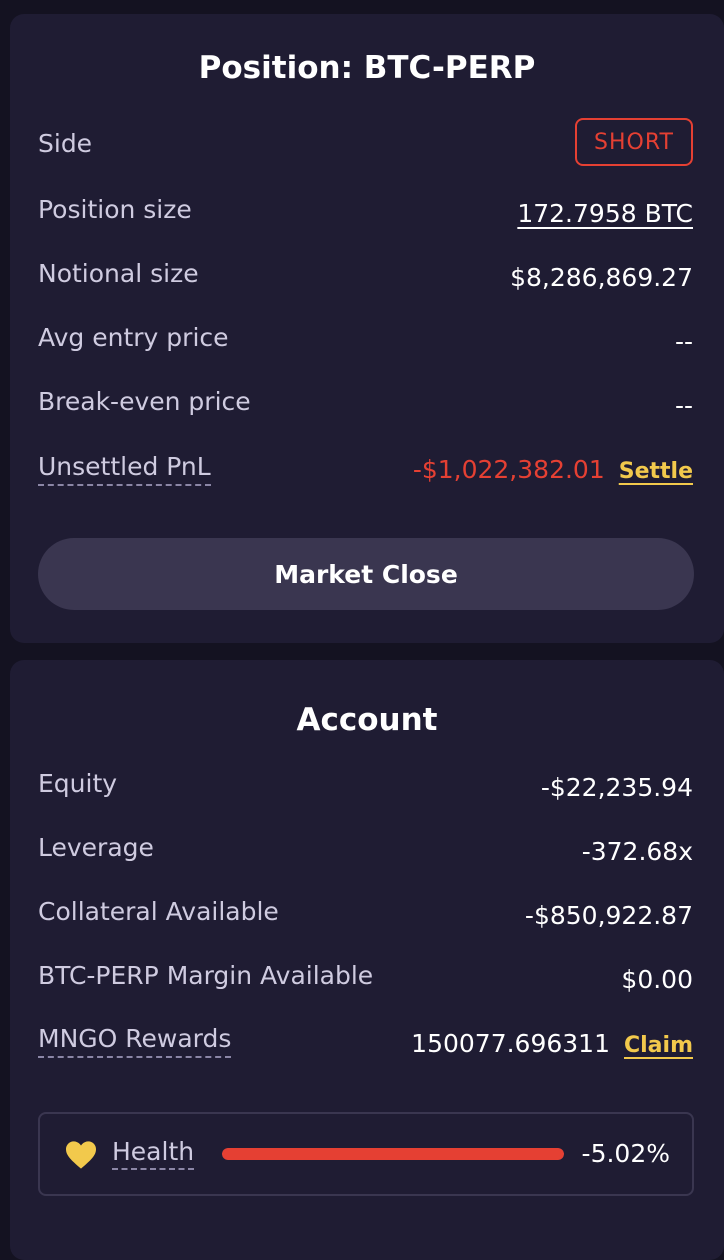 The width and height of the screenshot is (724, 1260). Describe the element at coordinates (616, 787) in the screenshot. I see `equity-value: -$22,235.94` at that location.